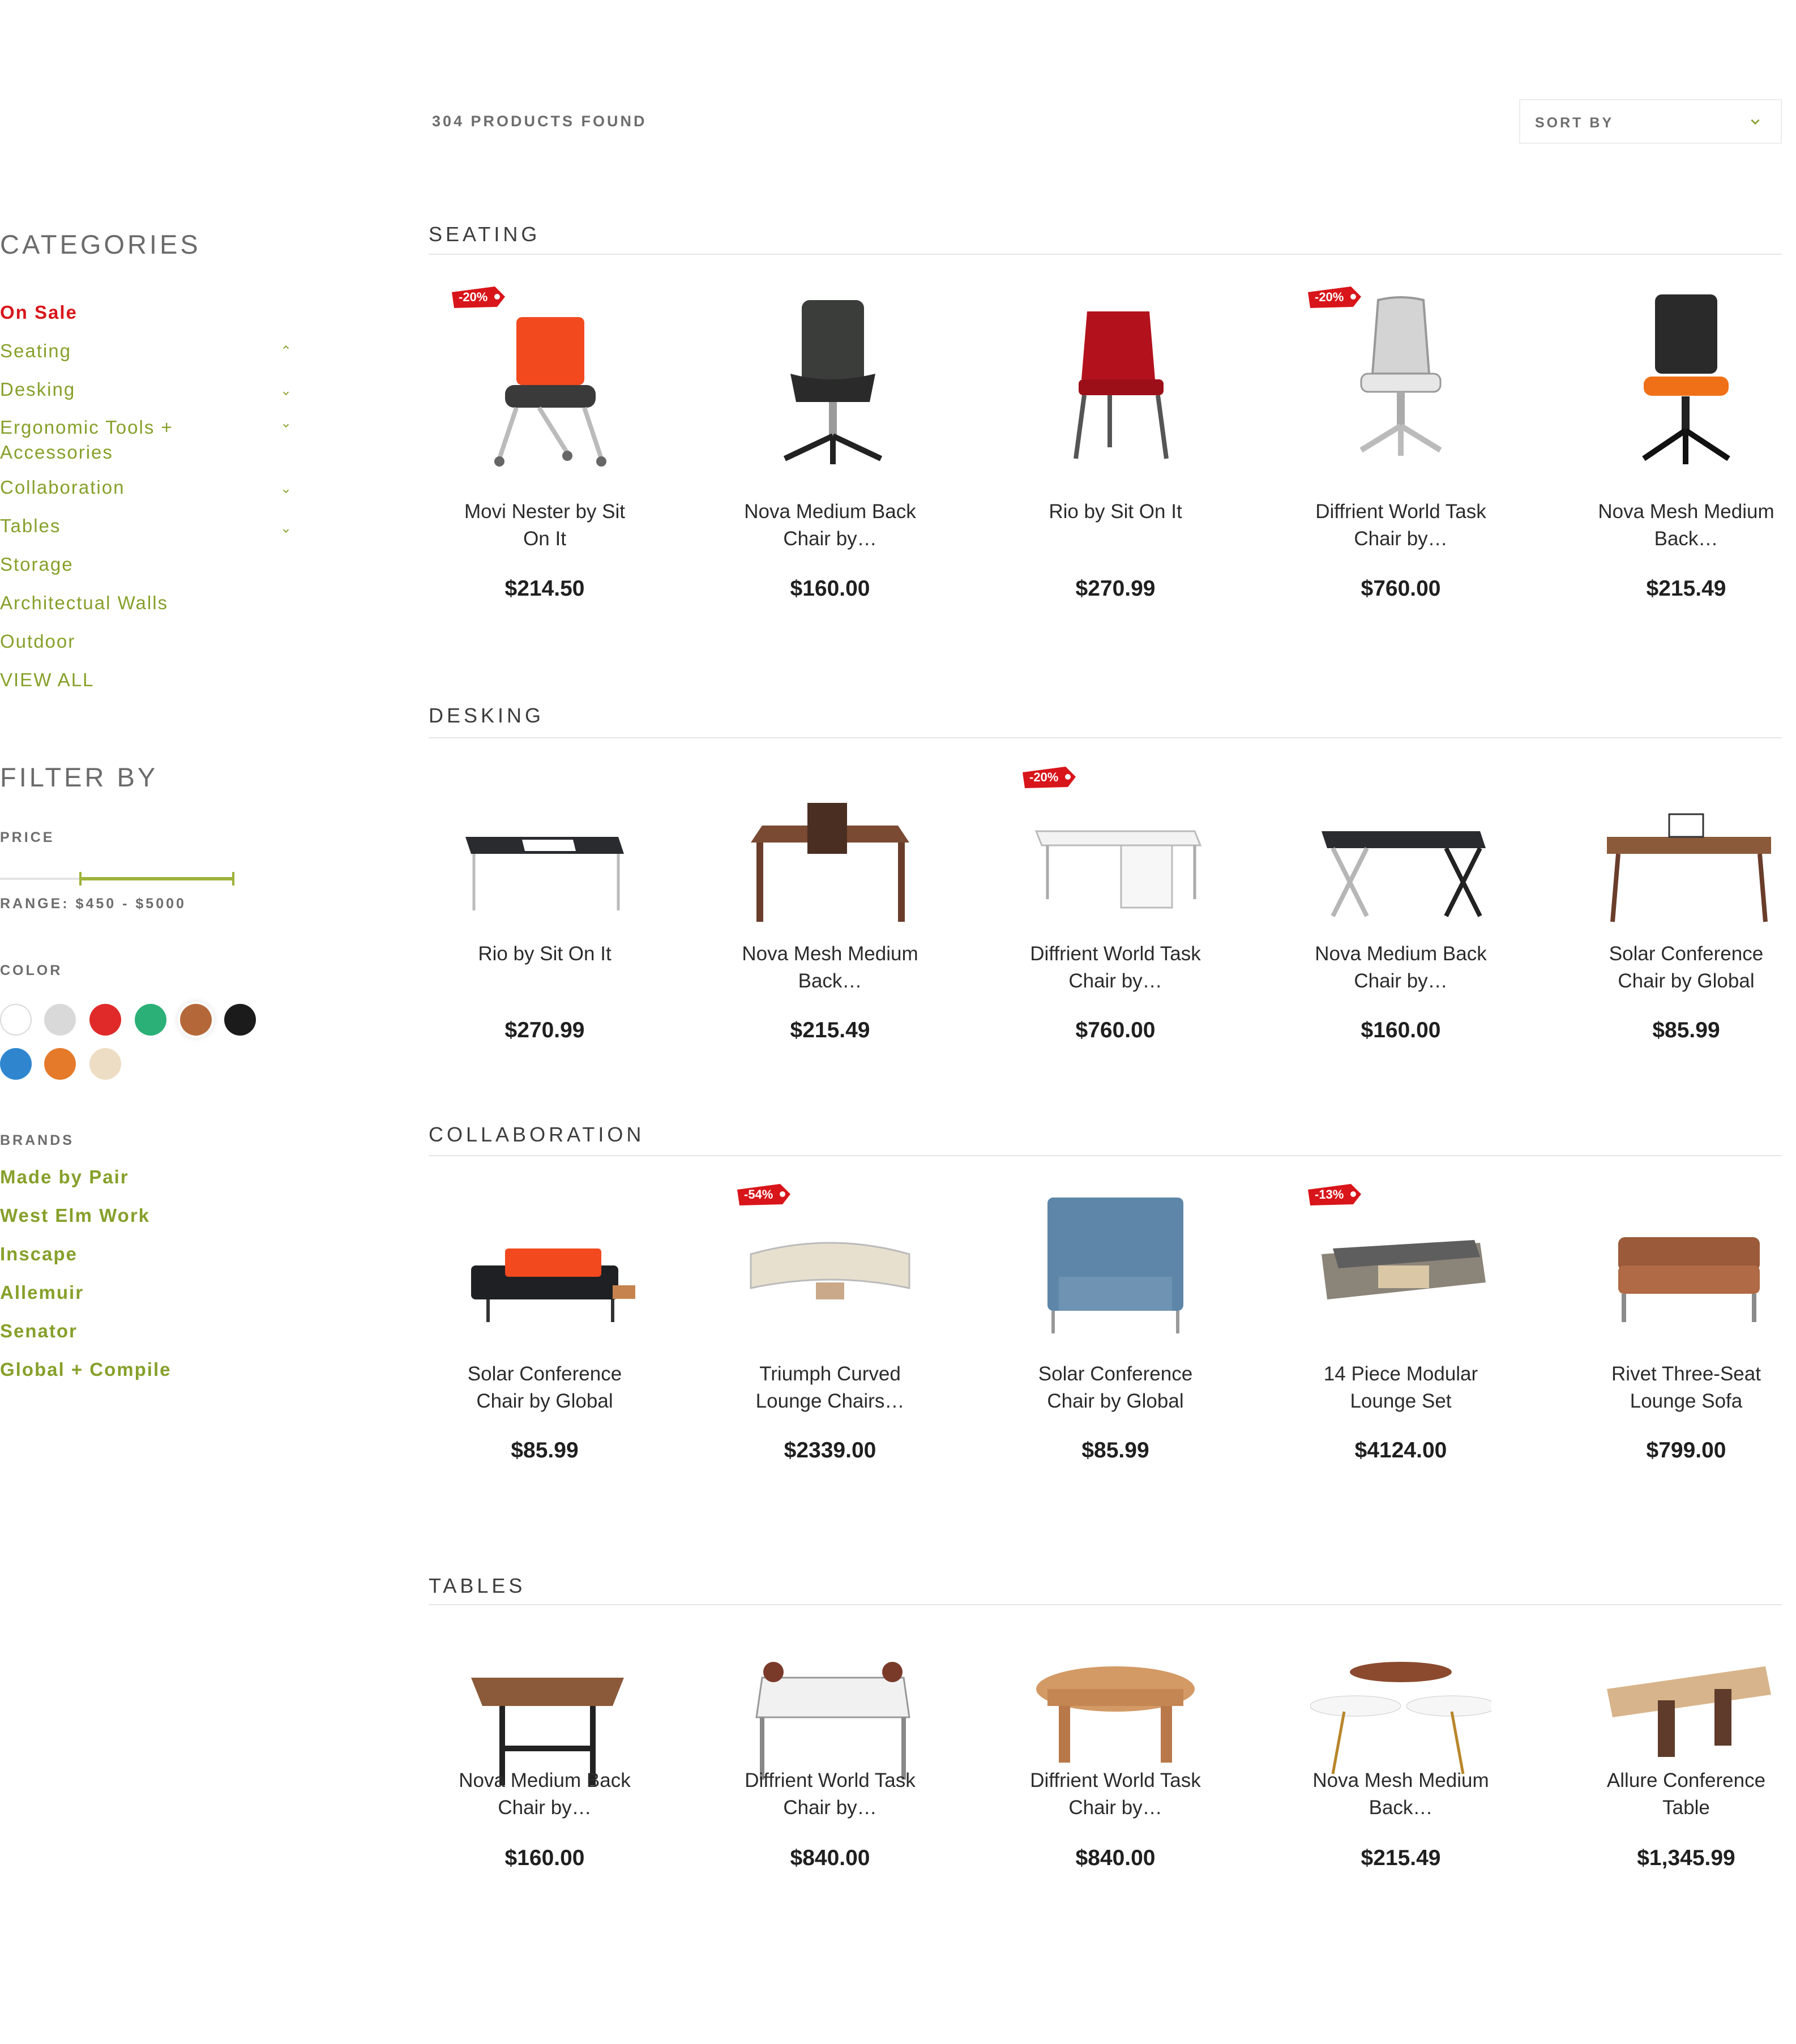 The width and height of the screenshot is (1796, 2044). Describe the element at coordinates (30, 525) in the screenshot. I see `category-label: Tables` at that location.